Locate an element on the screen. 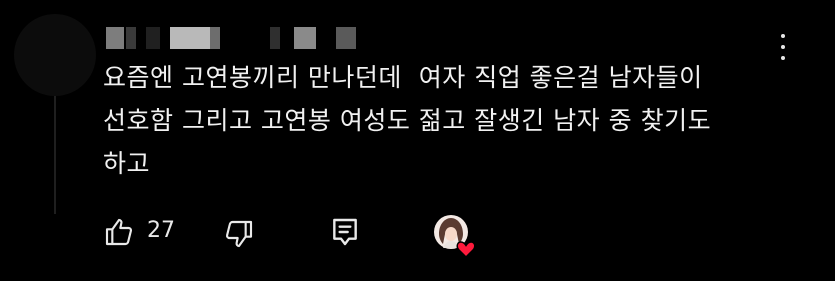 This screenshot has width=835, height=281. thumbs-up-icon is located at coordinates (119, 232).